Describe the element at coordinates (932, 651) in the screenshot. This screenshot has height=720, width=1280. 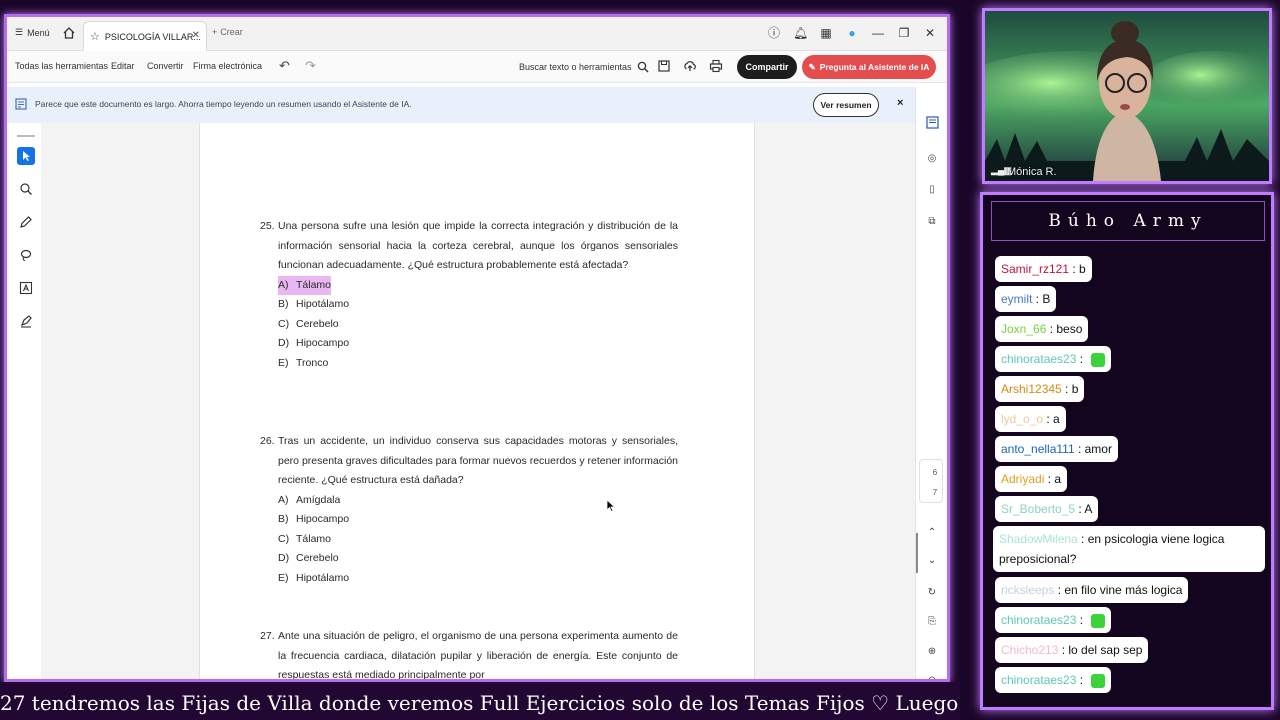
I see `zoom-in-icon: ⊕` at that location.